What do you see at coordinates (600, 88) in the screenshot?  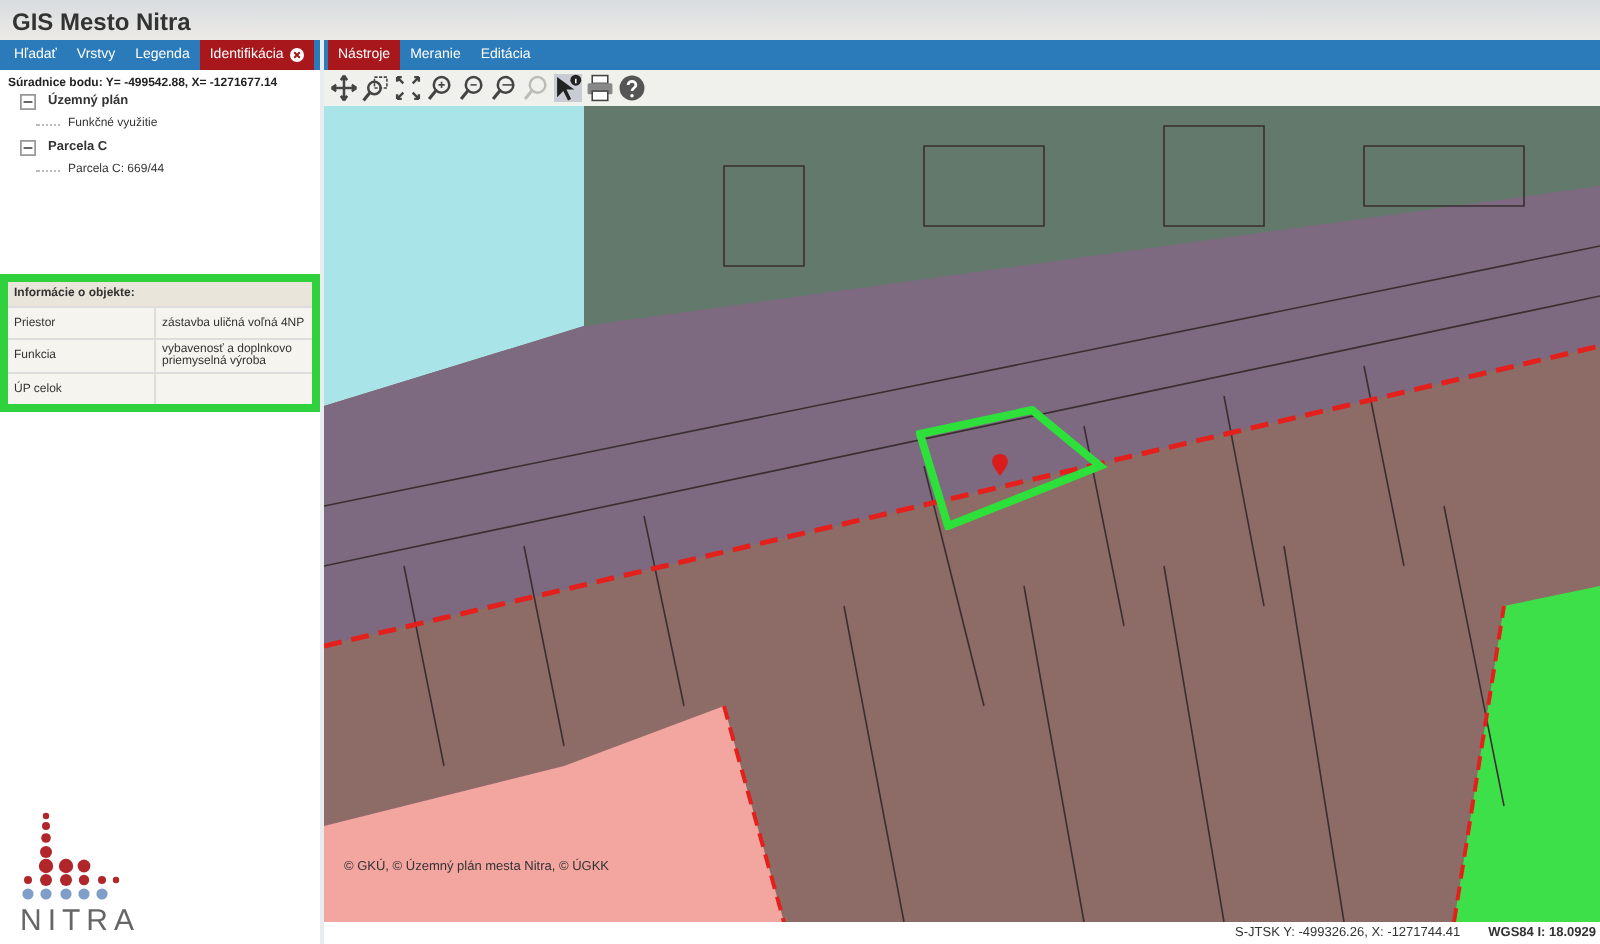 I see `printer-icon` at bounding box center [600, 88].